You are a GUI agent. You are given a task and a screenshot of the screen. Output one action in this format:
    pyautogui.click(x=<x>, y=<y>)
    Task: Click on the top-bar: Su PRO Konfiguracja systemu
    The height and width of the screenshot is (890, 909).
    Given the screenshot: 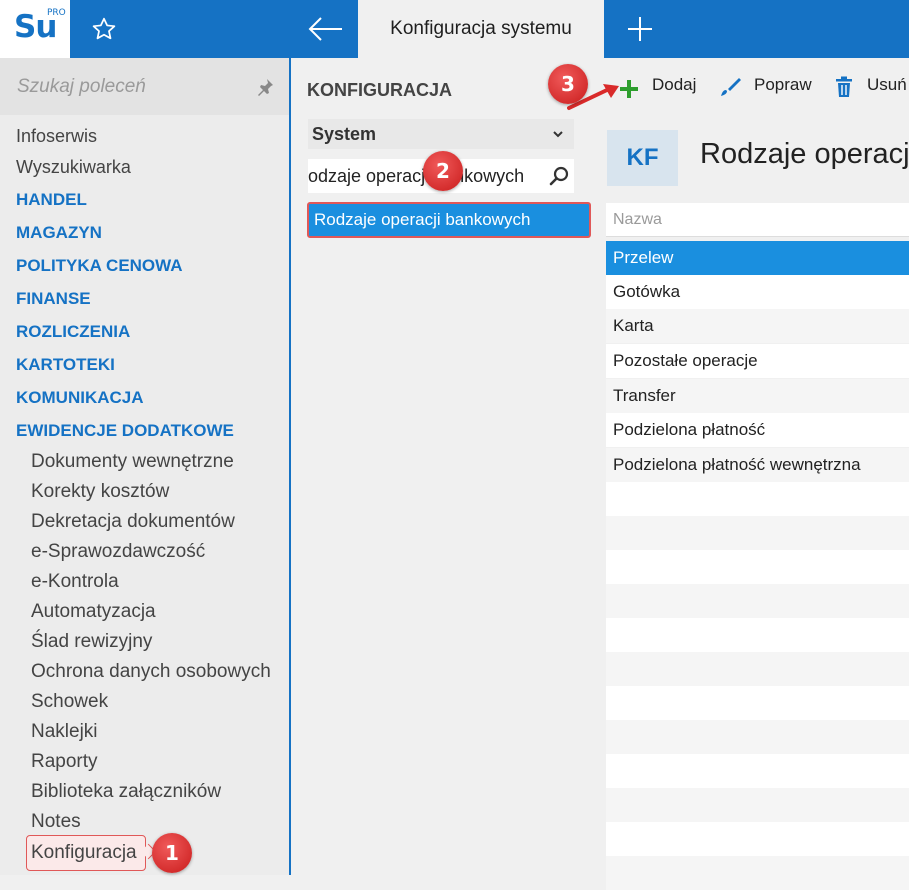 What is the action you would take?
    pyautogui.click(x=454, y=29)
    